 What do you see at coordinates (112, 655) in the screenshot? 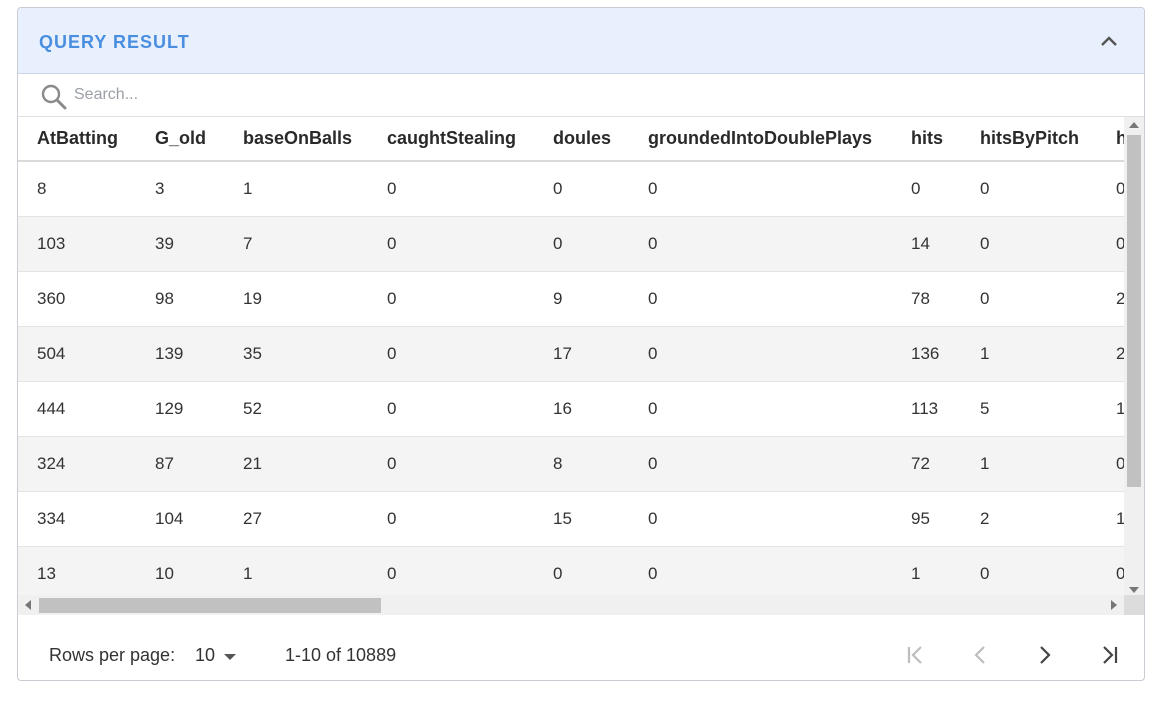
I see `rows-per-page-label: Rows per page:` at bounding box center [112, 655].